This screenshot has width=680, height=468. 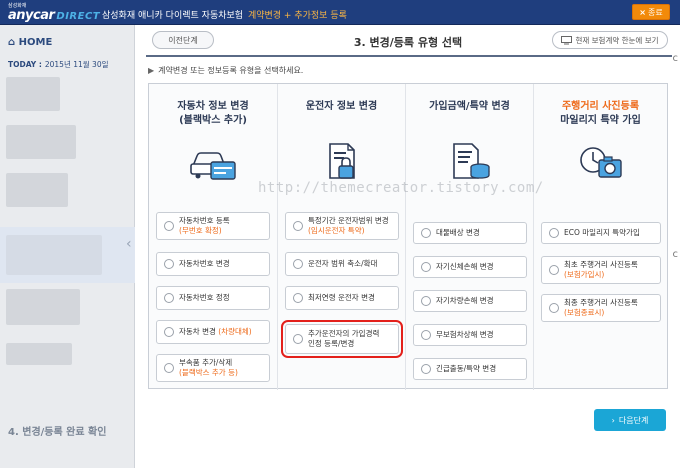 I want to click on column-title-line1: 주행거리 사진등록, so click(x=600, y=106).